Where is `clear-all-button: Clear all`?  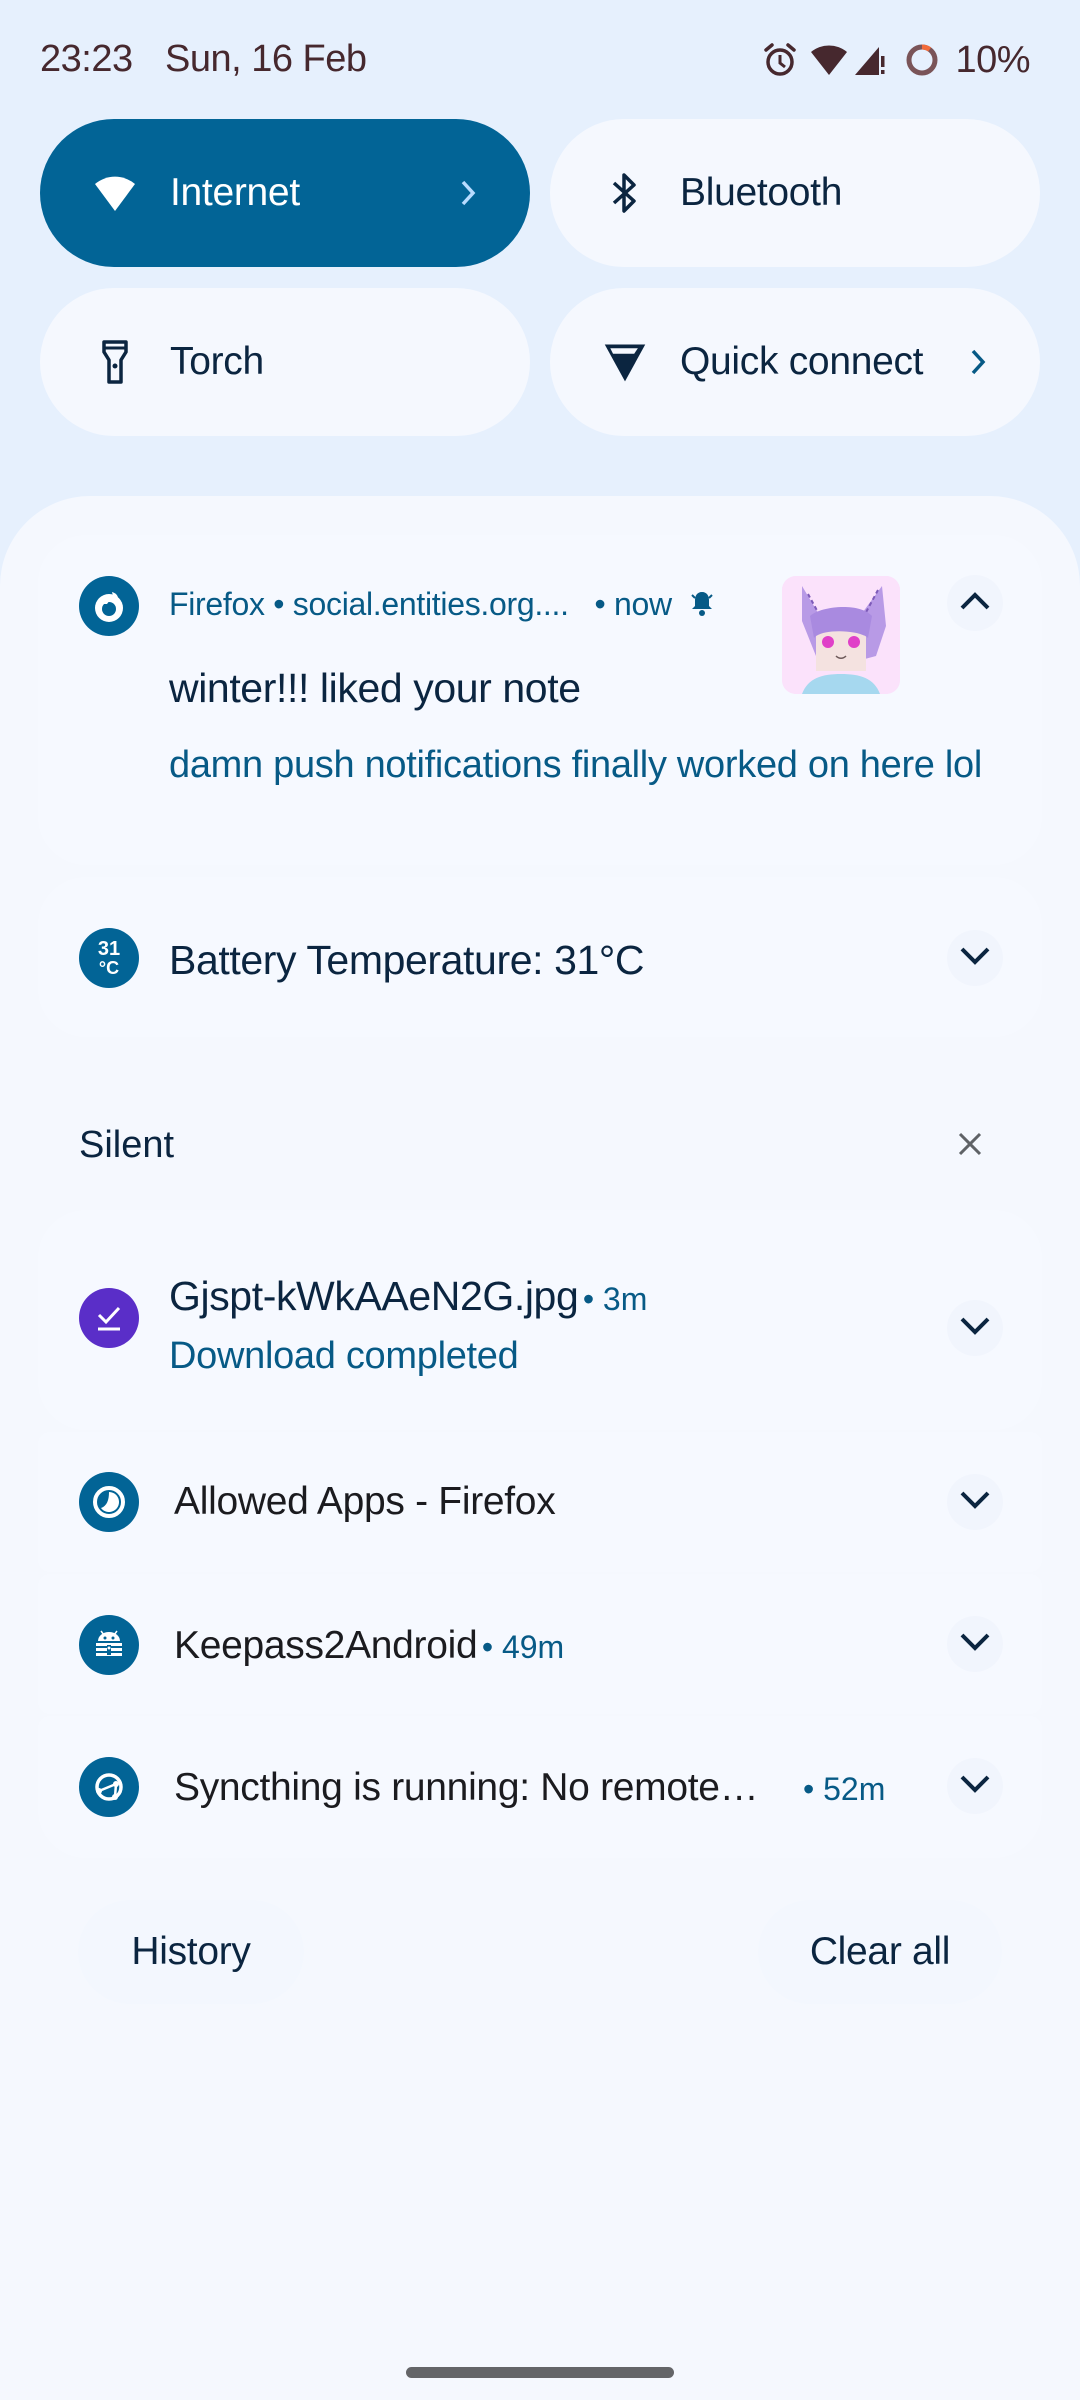 clear-all-button: Clear all is located at coordinates (880, 1952).